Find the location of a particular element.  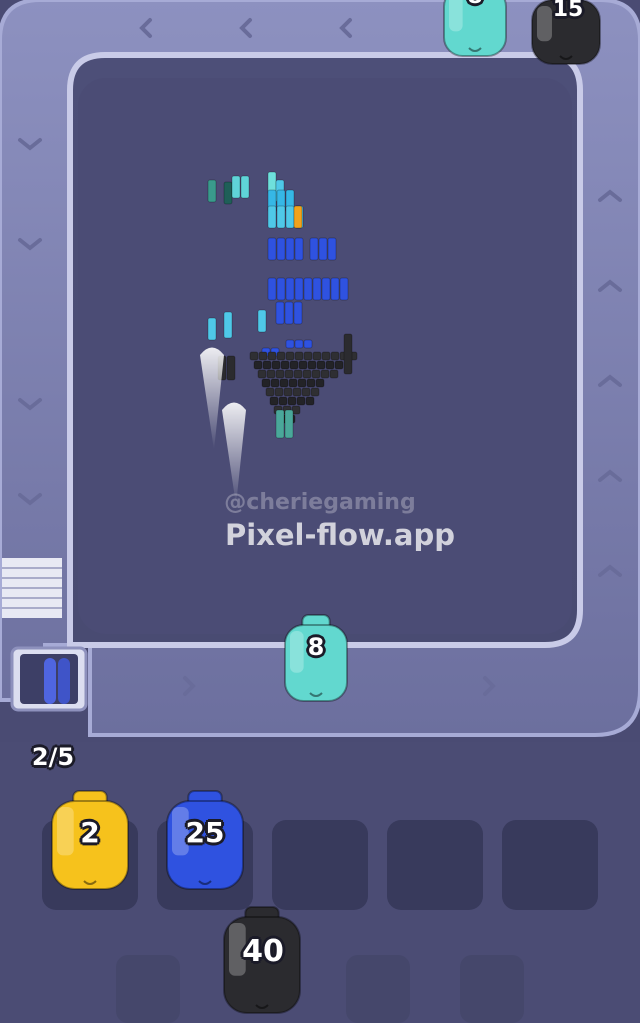

belt-capacity-box is located at coordinates (49, 679).